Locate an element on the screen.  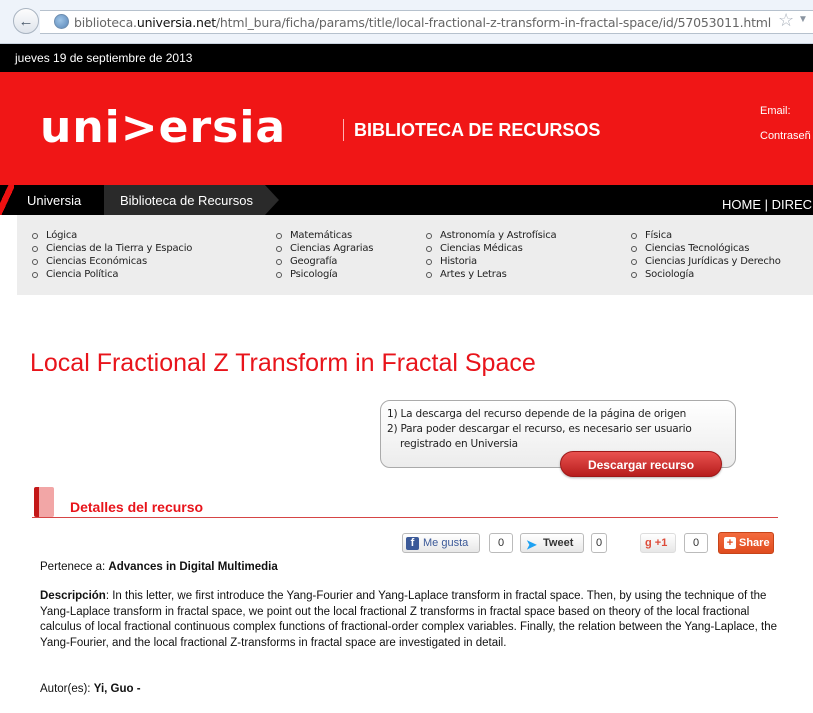
category-link: Sociología is located at coordinates (705, 274).